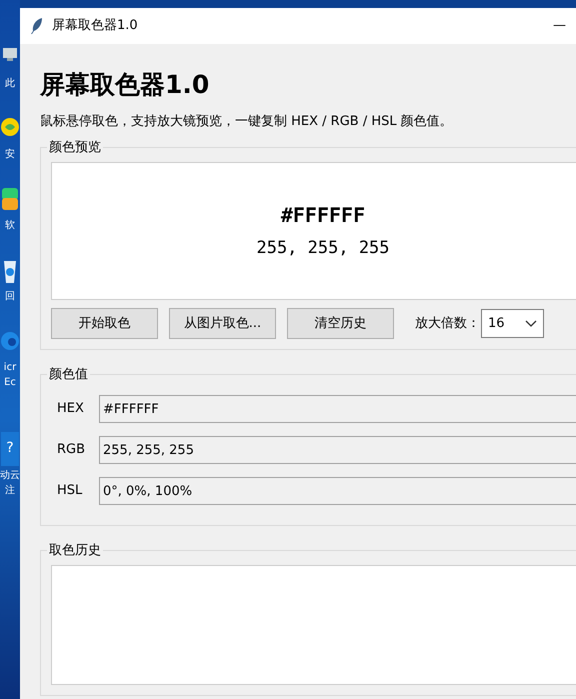  I want to click on caret-icon, so click(531, 324).